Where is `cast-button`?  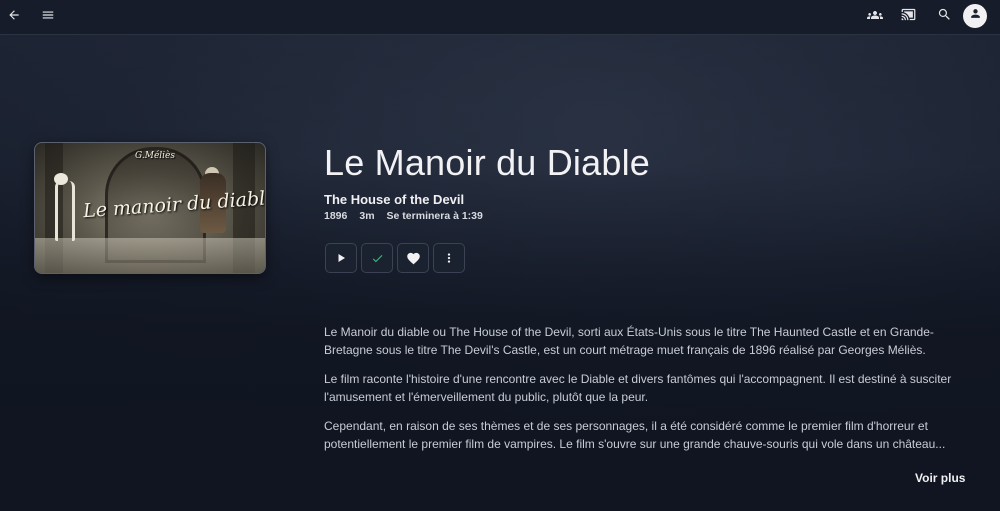
cast-button is located at coordinates (908, 17).